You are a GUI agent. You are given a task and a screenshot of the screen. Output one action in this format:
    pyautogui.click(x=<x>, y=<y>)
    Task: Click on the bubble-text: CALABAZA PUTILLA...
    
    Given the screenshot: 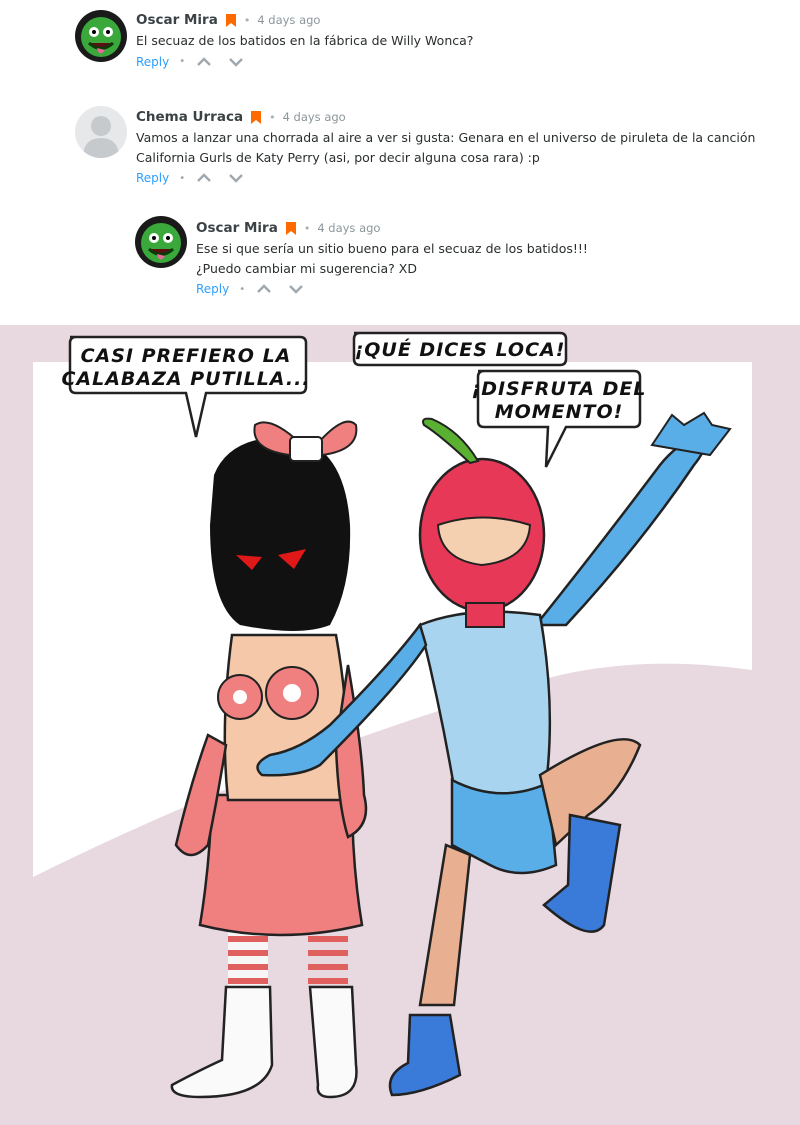 What is the action you would take?
    pyautogui.click(x=185, y=379)
    